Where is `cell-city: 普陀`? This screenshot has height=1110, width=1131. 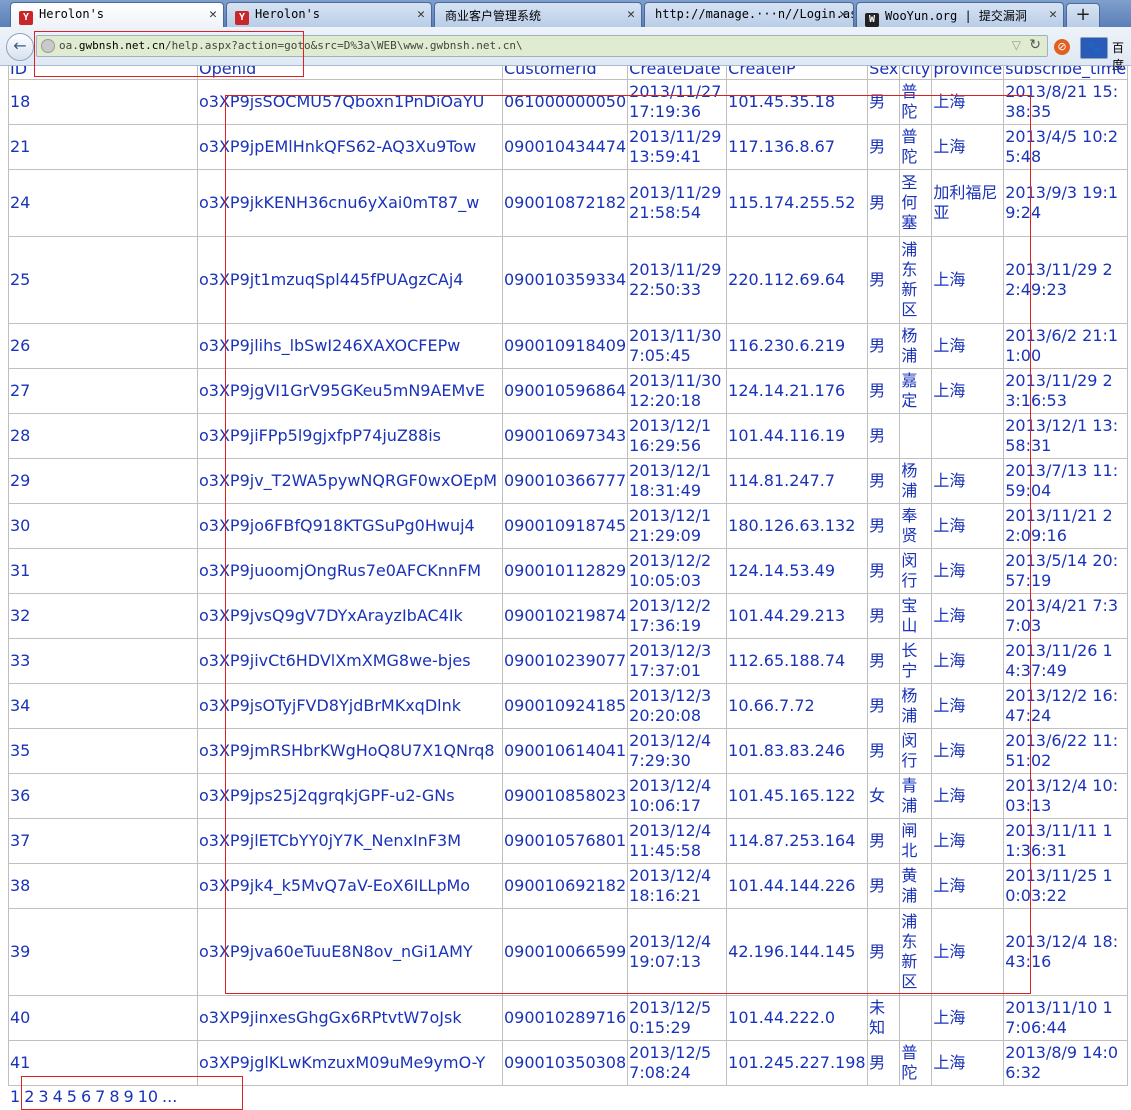 cell-city: 普陀 is located at coordinates (916, 102).